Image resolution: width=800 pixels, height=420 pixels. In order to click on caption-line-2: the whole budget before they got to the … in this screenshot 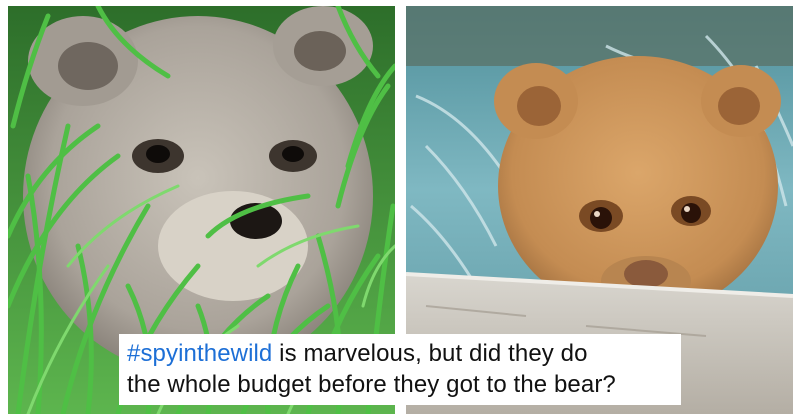, I will do `click(371, 384)`.